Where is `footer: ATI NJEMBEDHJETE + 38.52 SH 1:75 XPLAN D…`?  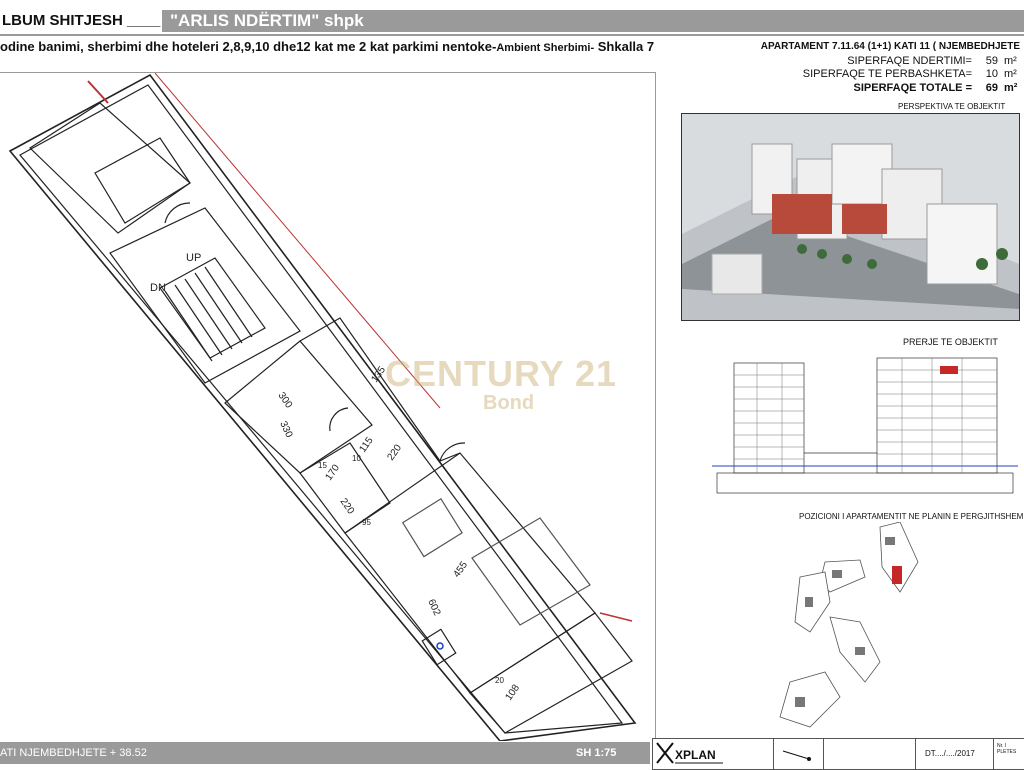
footer: ATI NJEMBEDHJETE + 38.52 SH 1:75 XPLAN D… is located at coordinates (512, 754).